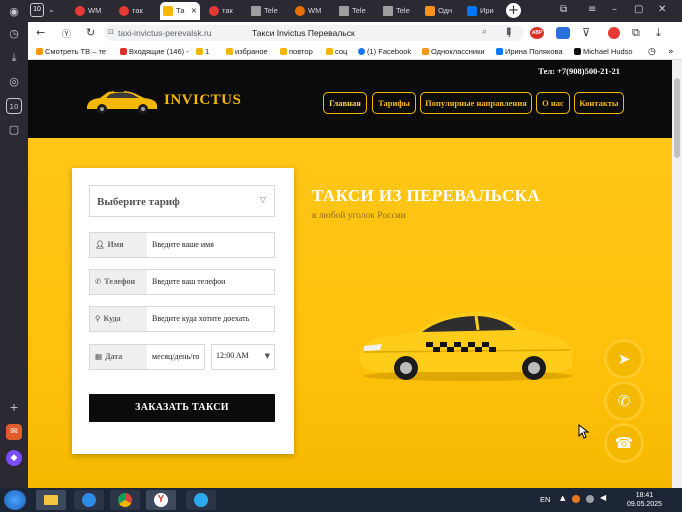 This screenshot has width=682, height=512. I want to click on tab-close-icon: ×, so click(194, 11).